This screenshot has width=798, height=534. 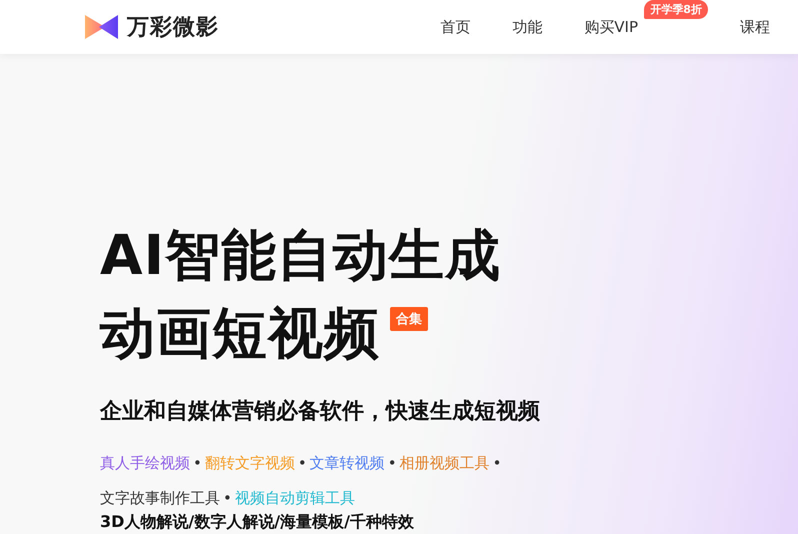 I want to click on logo-icon, so click(x=102, y=27).